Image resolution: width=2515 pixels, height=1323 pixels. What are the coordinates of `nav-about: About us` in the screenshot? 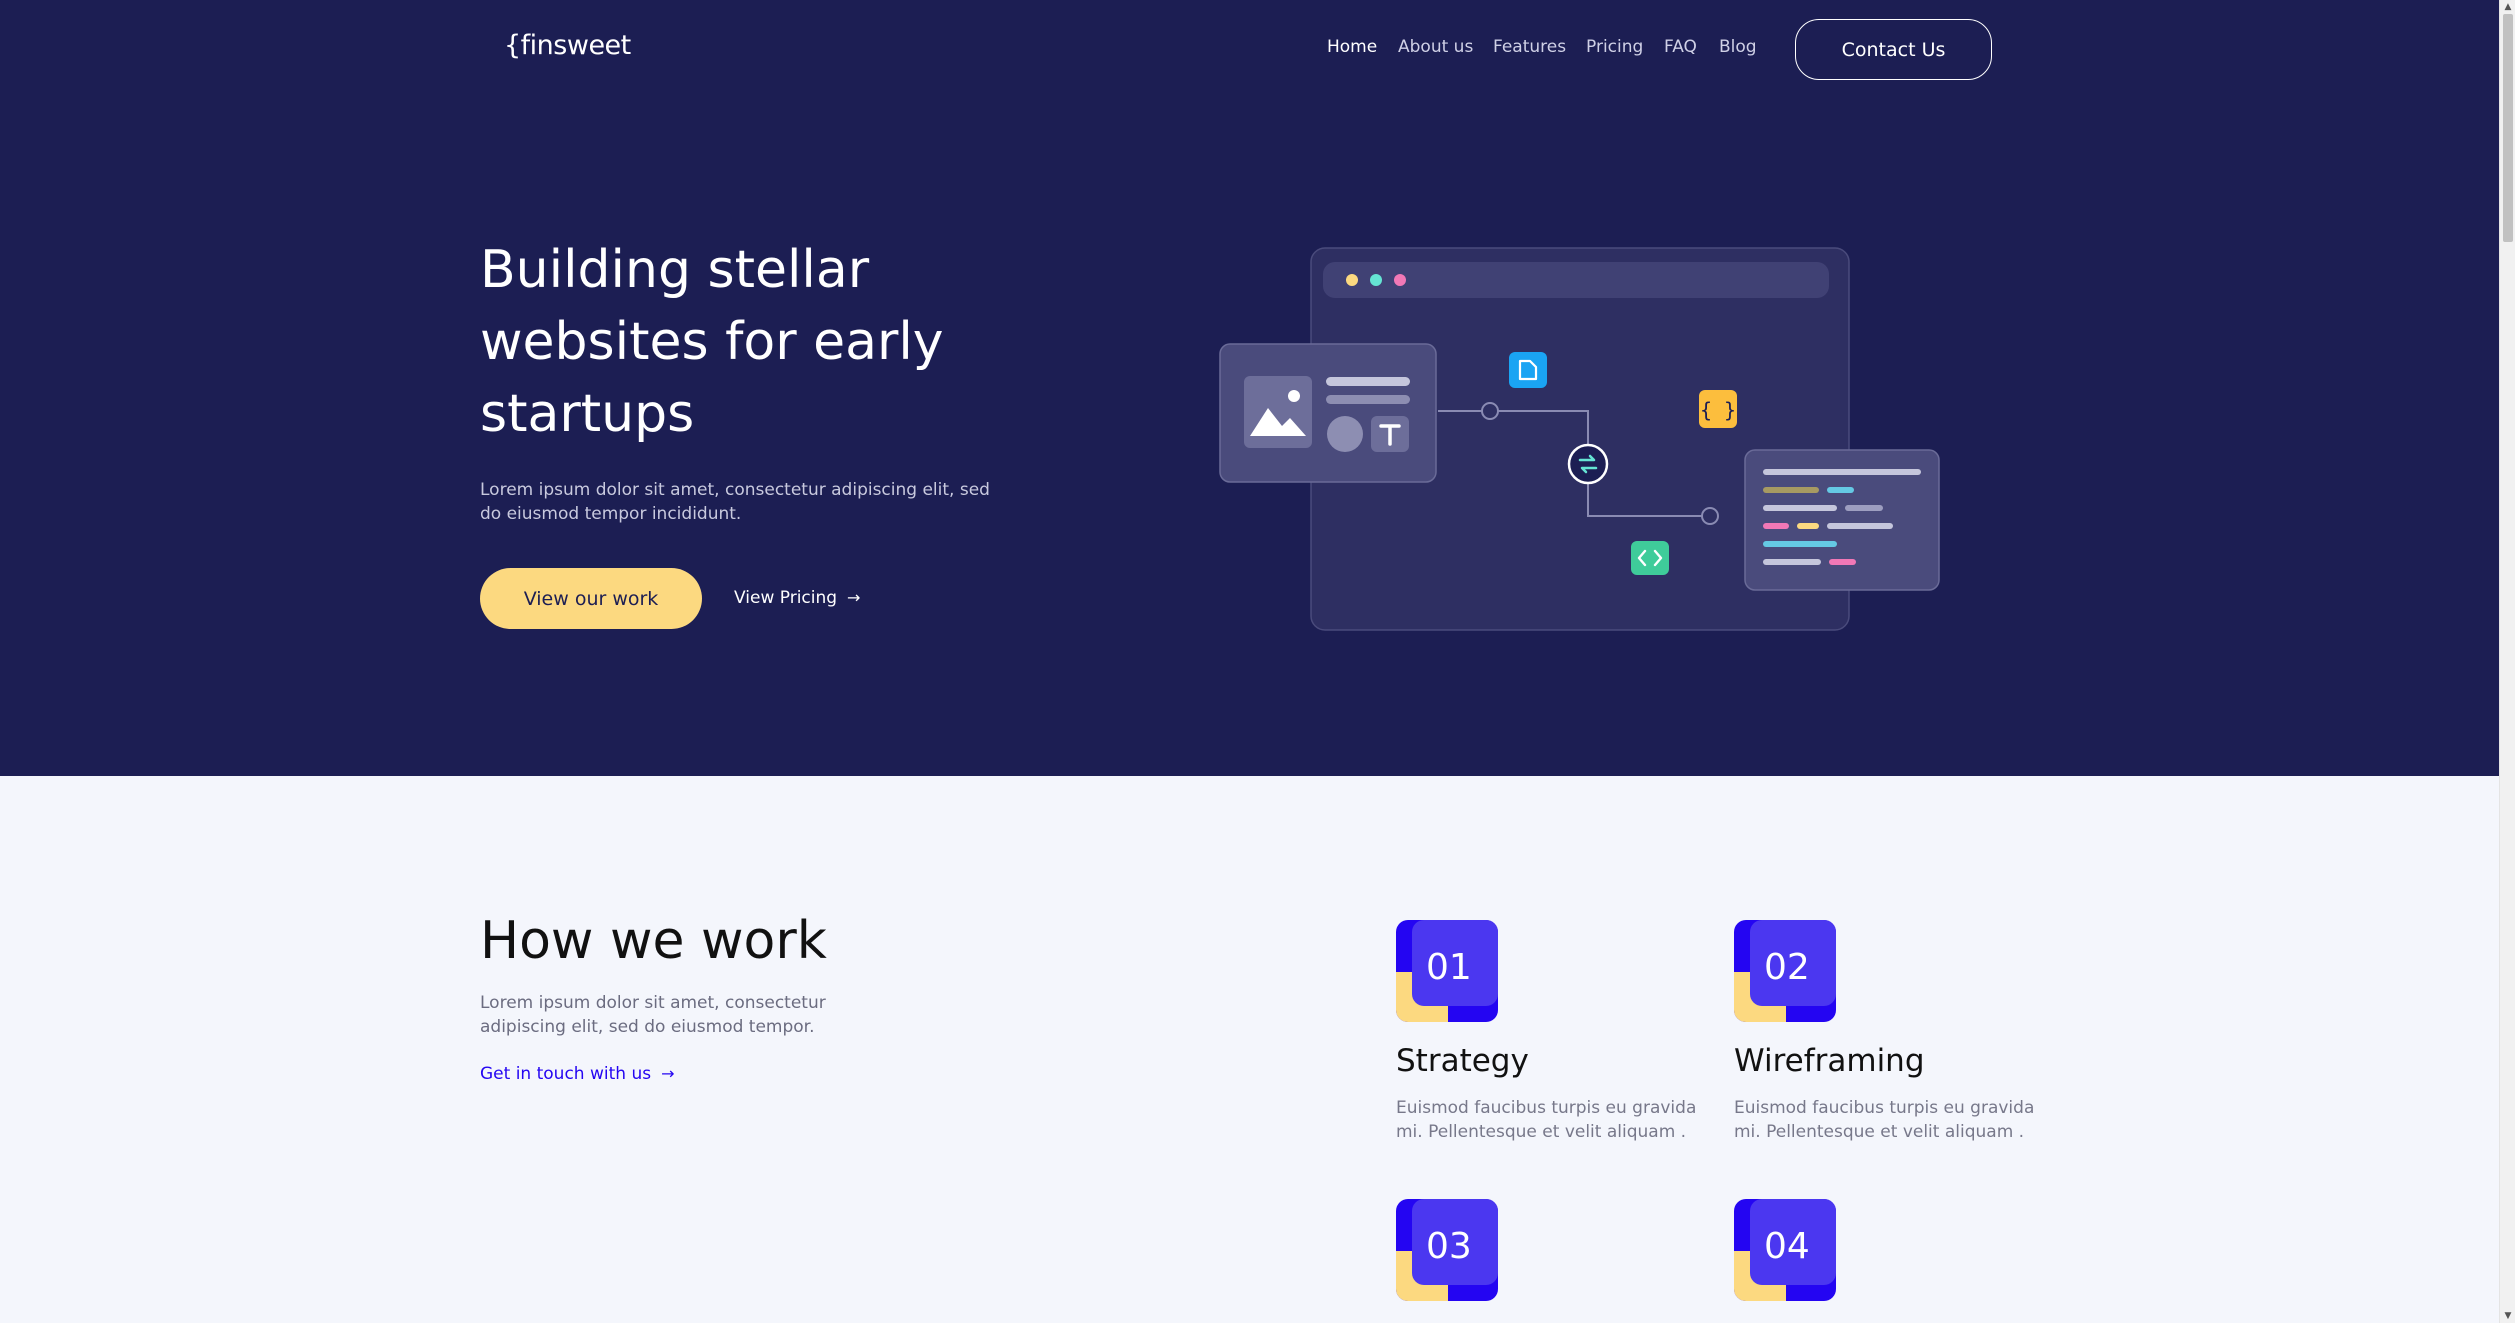 It's located at (1435, 47).